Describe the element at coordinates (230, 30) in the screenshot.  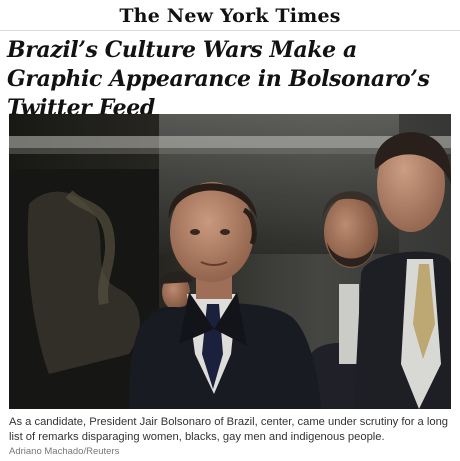
I see `masthead-divider` at that location.